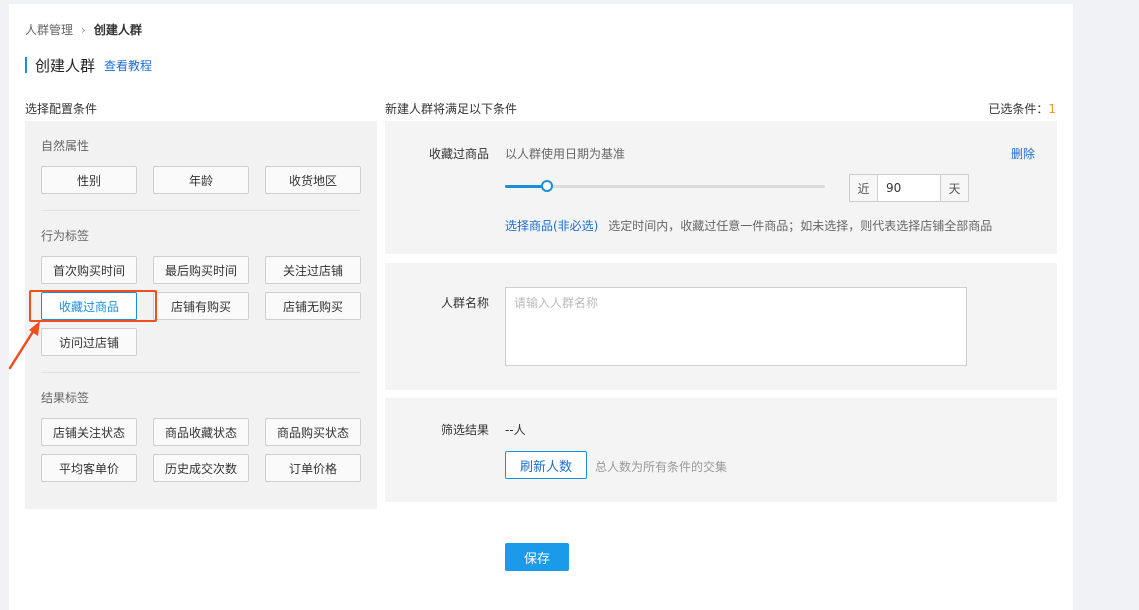 This screenshot has height=610, width=1139. I want to click on selected-count-value: 1, so click(1052, 109).